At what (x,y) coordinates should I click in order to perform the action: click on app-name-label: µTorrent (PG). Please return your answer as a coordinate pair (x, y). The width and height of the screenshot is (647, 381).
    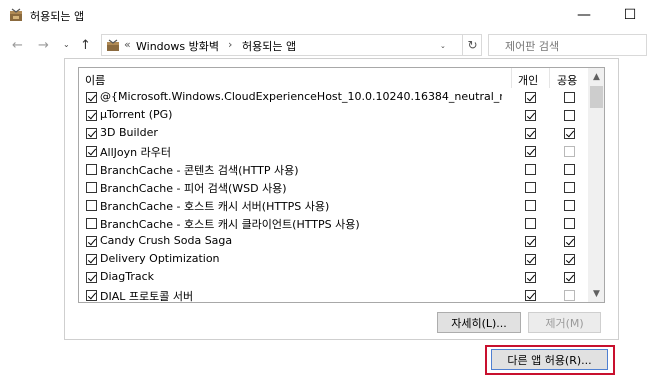
    Looking at the image, I should click on (136, 114).